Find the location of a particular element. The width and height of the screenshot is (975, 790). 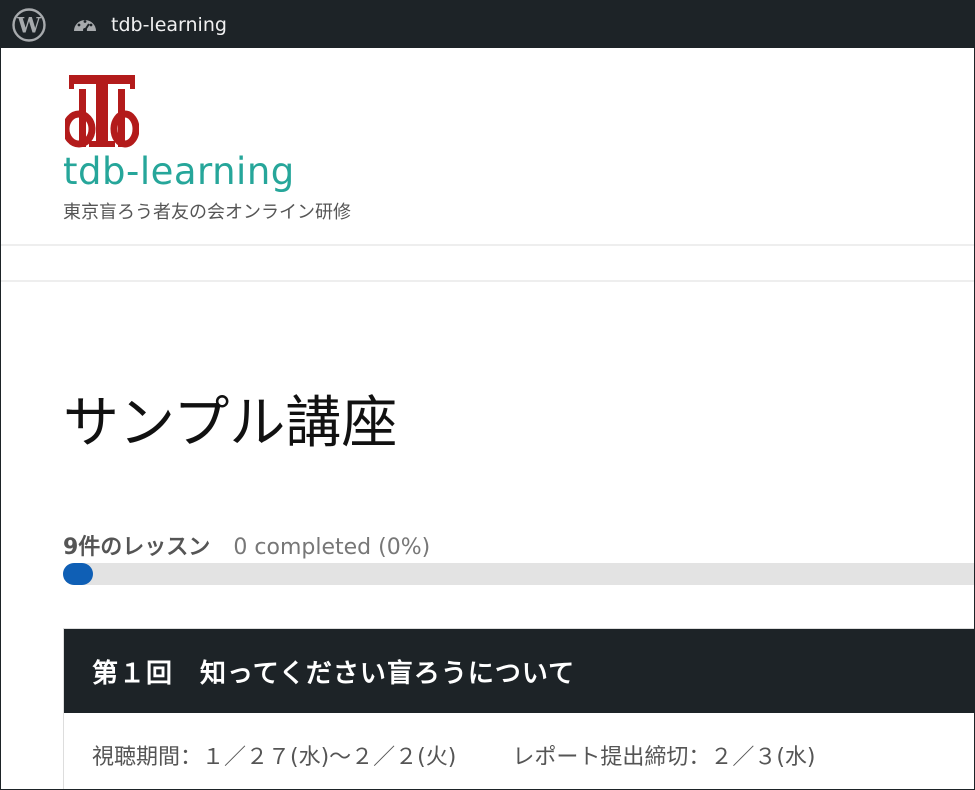

svg-text: W is located at coordinates (28, 25).